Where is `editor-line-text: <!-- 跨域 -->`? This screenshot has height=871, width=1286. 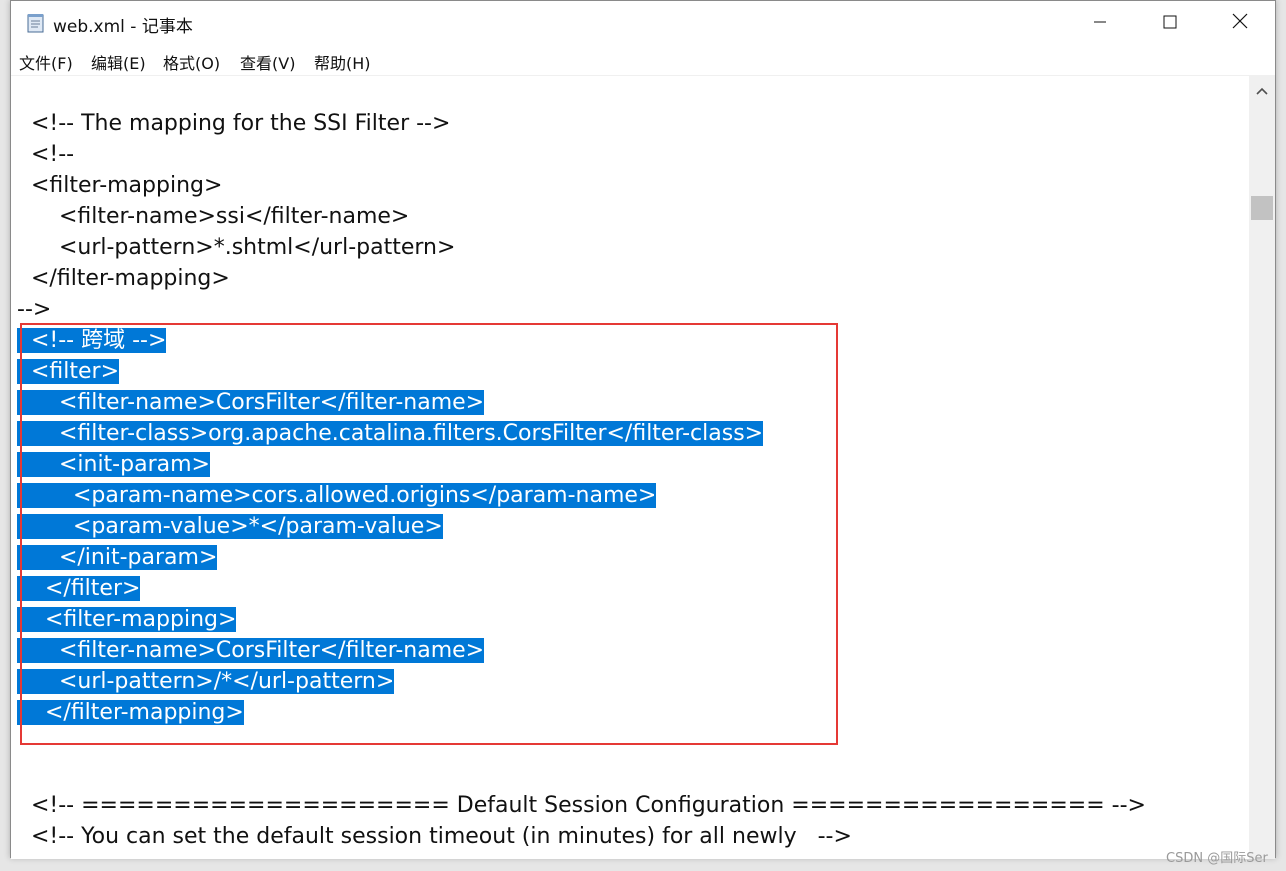
editor-line-text: <!-- 跨域 --> is located at coordinates (92, 340).